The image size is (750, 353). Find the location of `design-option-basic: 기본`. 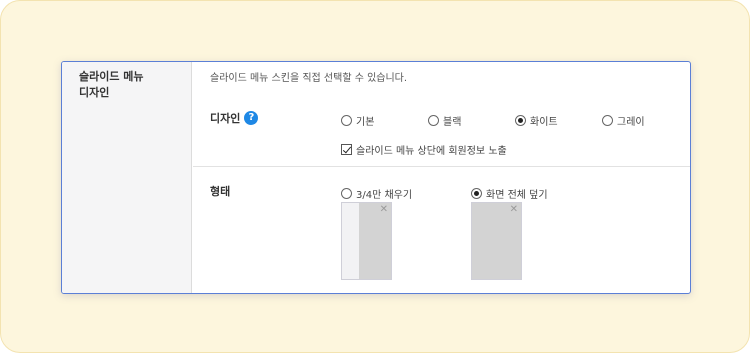

design-option-basic: 기본 is located at coordinates (357, 120).